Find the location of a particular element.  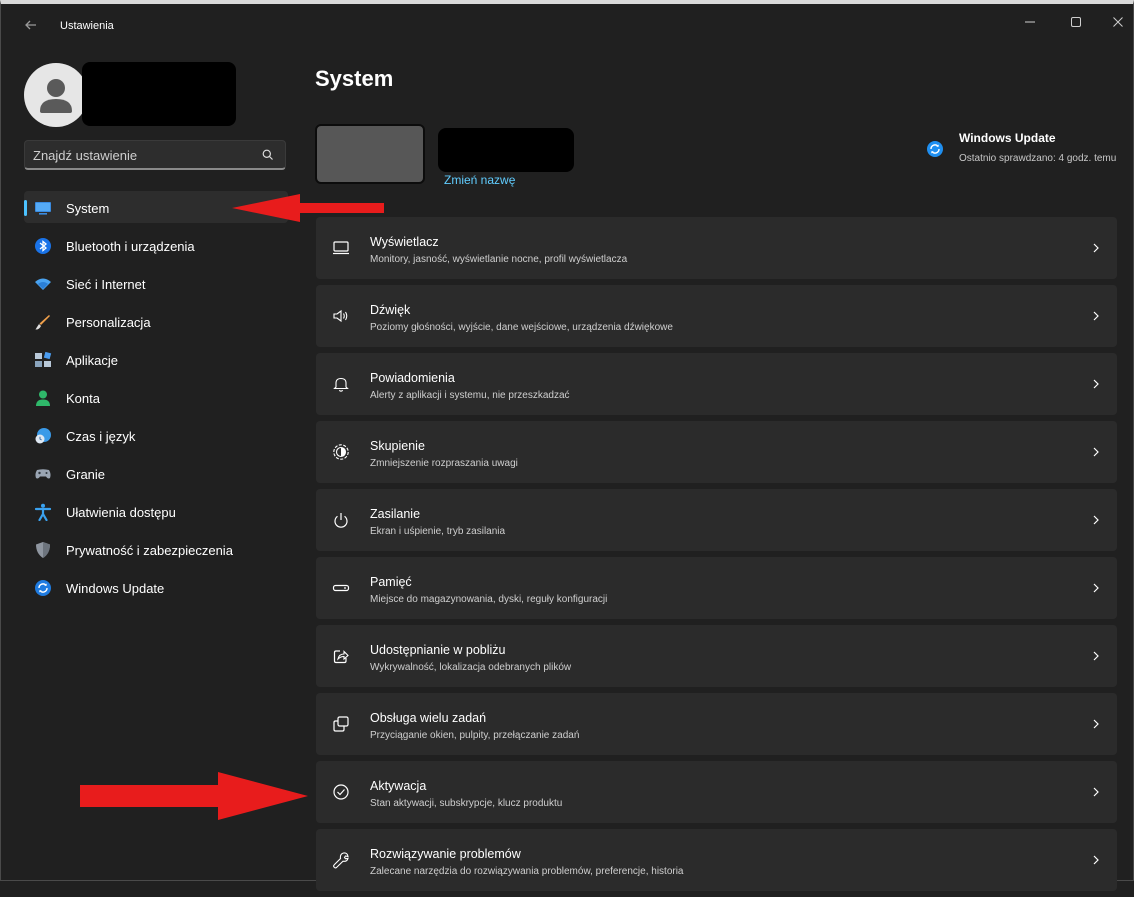

sidebar-item-label: System is located at coordinates (88, 208).